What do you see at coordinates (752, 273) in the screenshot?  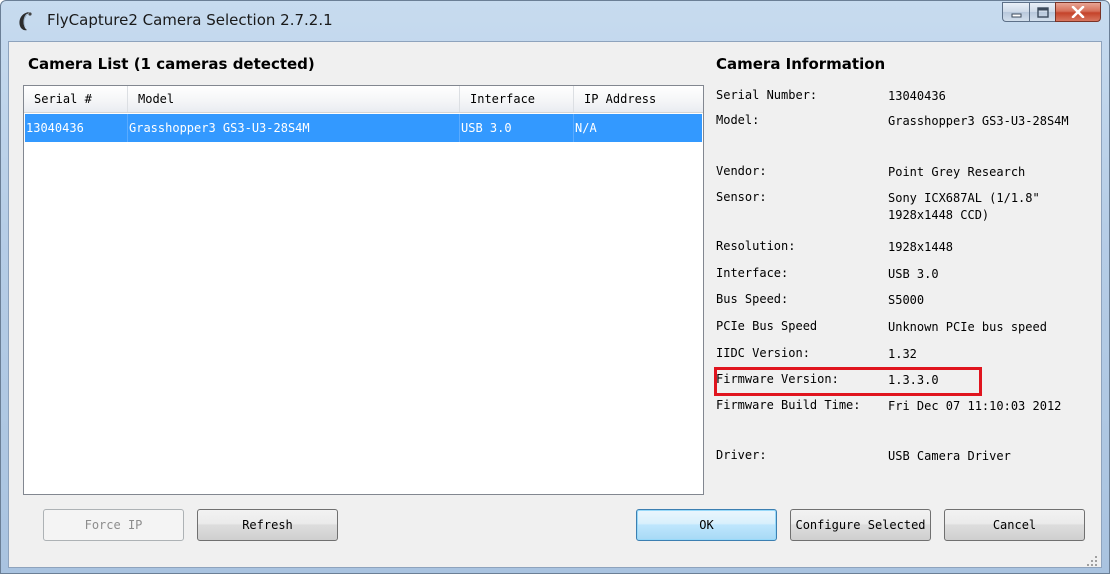 I see `info-label: Interface:` at bounding box center [752, 273].